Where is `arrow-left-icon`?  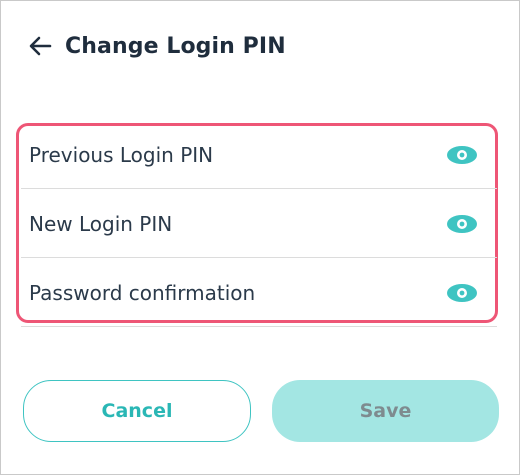
arrow-left-icon is located at coordinates (40, 46).